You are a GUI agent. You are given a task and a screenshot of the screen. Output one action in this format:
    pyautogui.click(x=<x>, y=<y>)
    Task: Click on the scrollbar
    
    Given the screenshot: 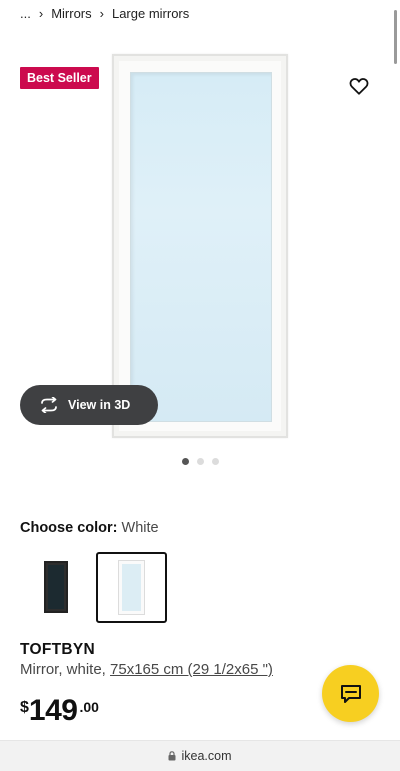 What is the action you would take?
    pyautogui.click(x=395, y=37)
    